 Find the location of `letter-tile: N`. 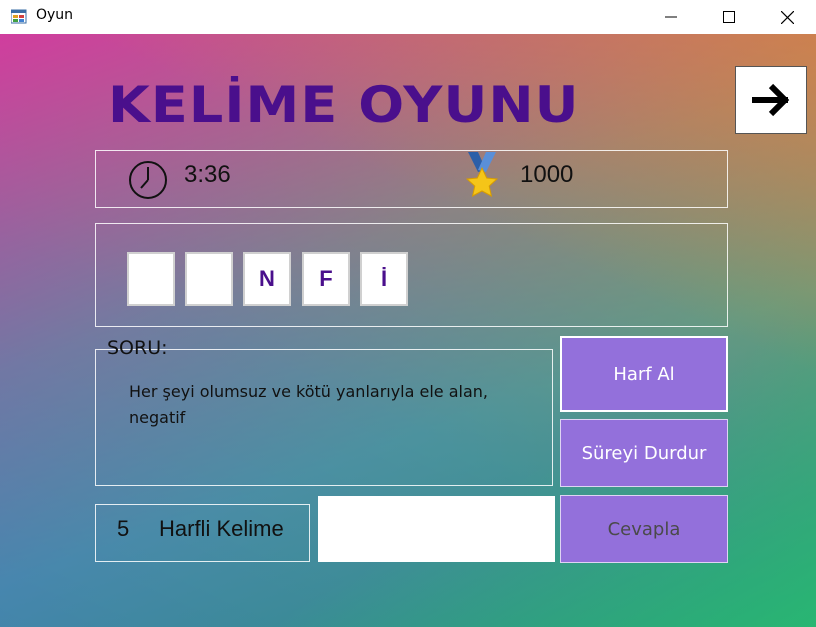

letter-tile: N is located at coordinates (267, 279).